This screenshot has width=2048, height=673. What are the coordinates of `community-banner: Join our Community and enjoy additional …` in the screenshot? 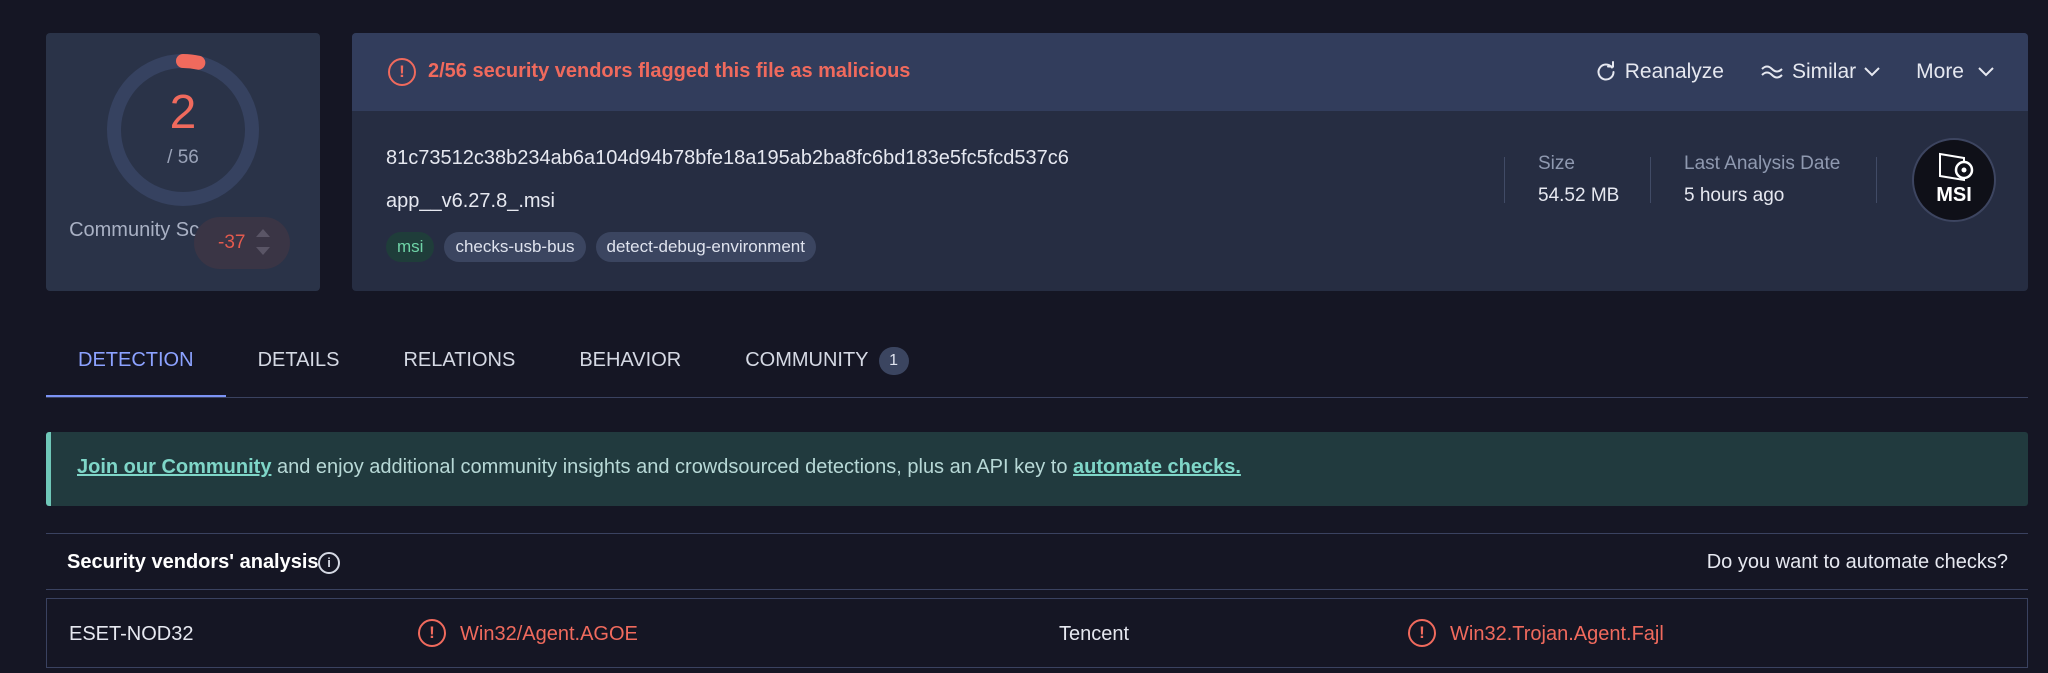 It's located at (1037, 469).